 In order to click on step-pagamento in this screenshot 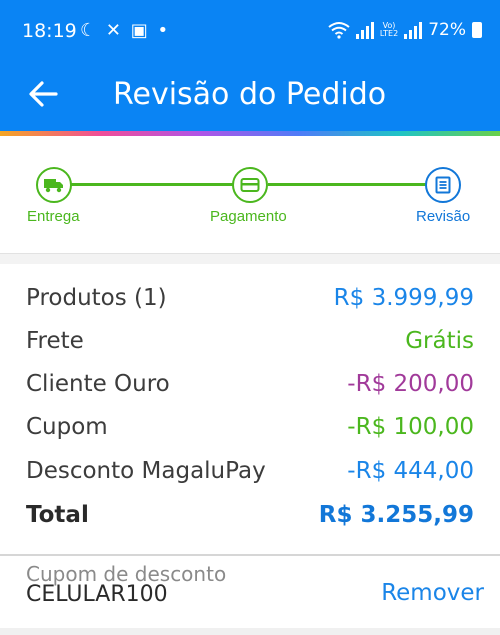, I will do `click(250, 185)`.